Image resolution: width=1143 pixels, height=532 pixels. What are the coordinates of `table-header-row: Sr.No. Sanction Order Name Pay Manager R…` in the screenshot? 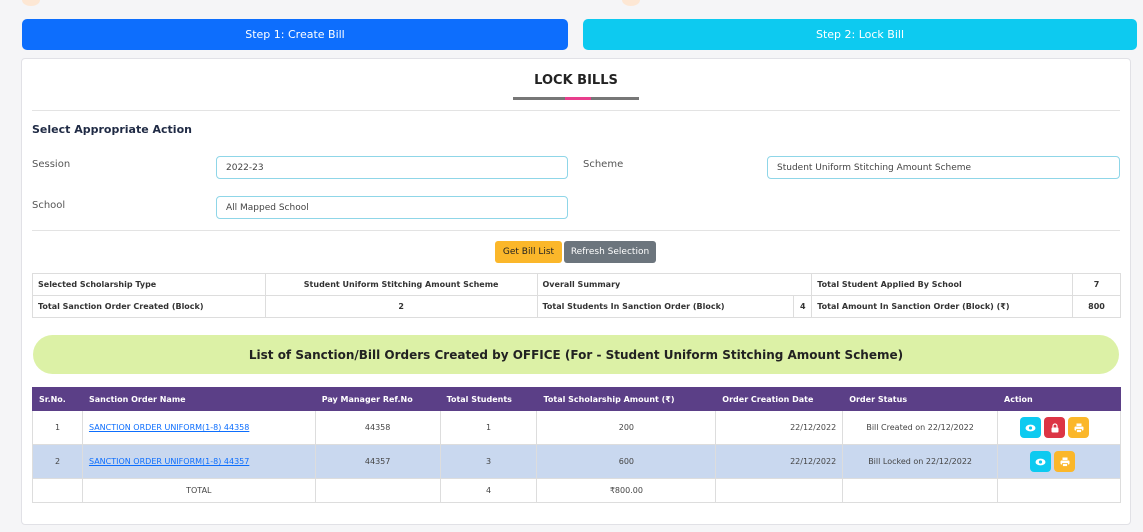 It's located at (576, 399).